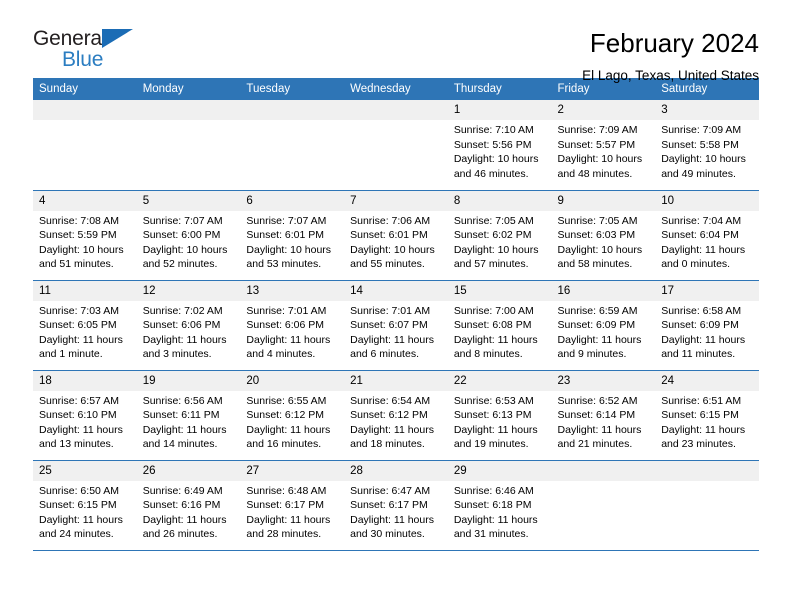 The width and height of the screenshot is (792, 612). I want to click on calendar-day-cell-empty, so click(292, 145).